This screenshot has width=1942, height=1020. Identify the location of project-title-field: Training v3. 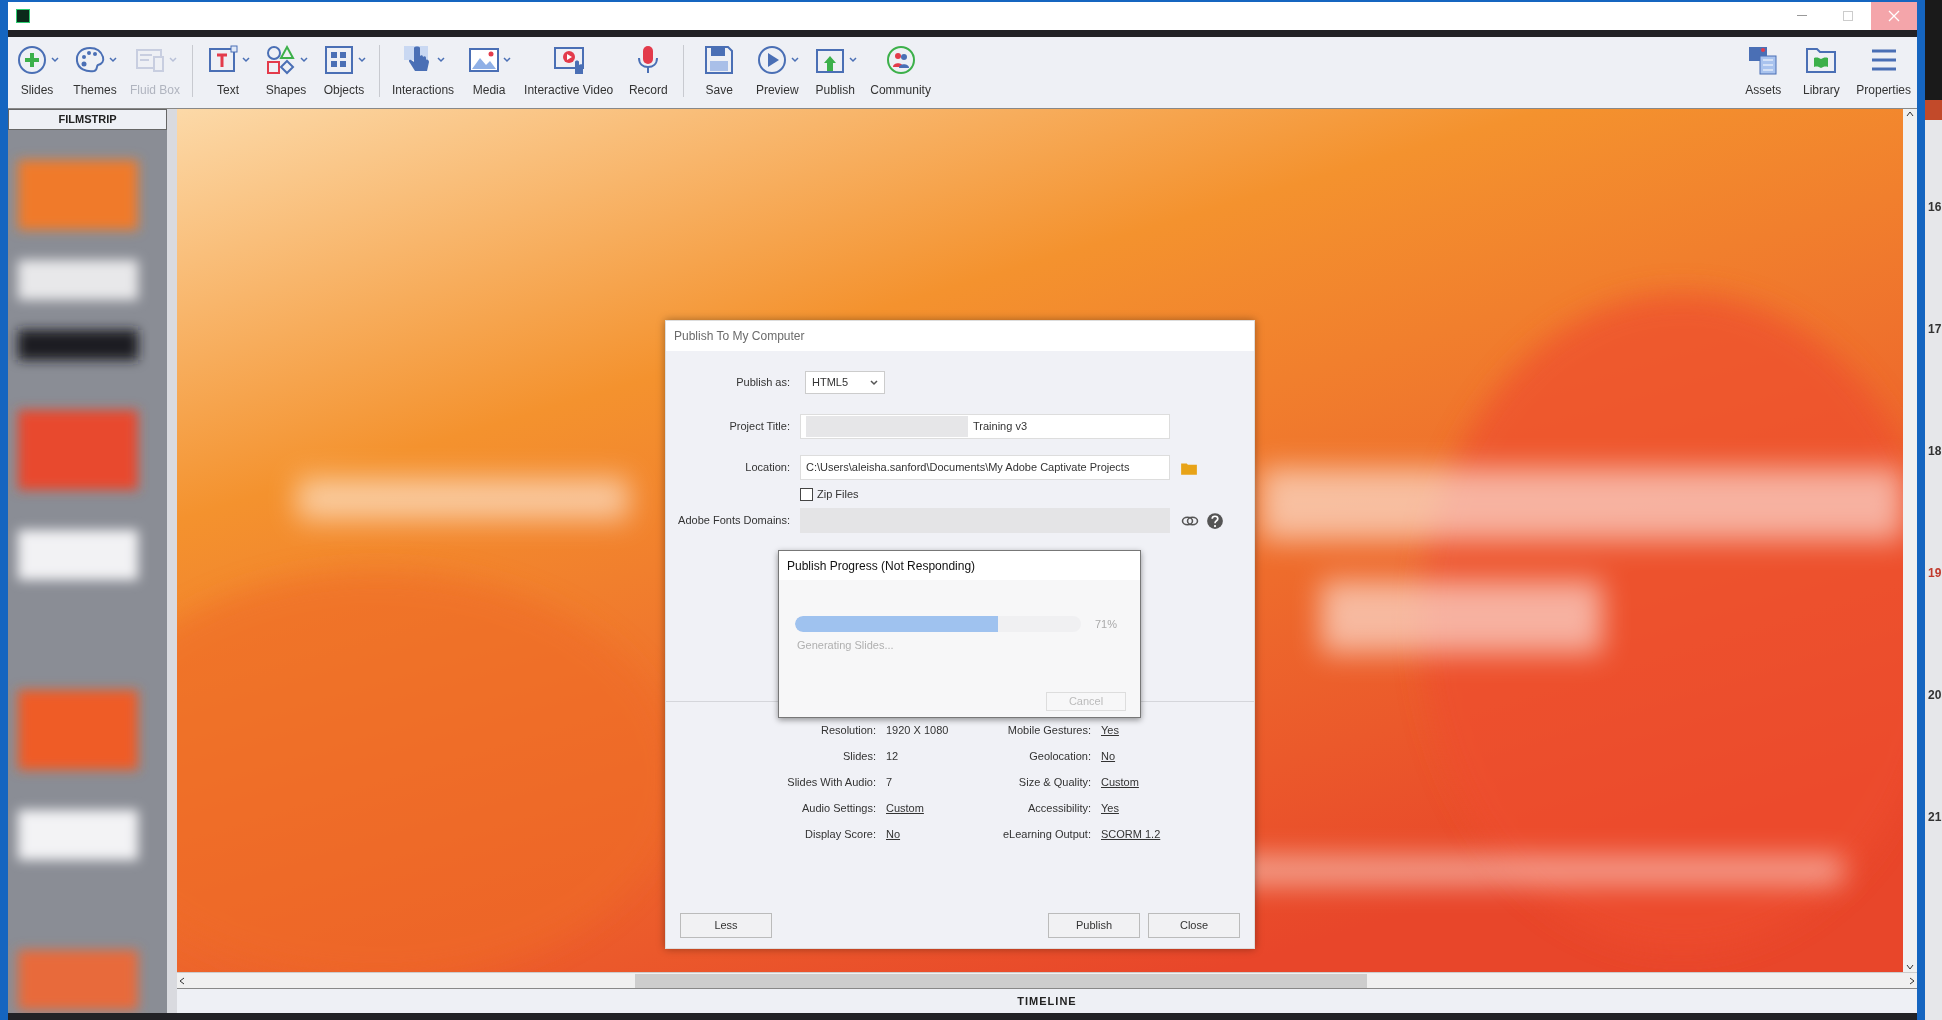
(985, 426).